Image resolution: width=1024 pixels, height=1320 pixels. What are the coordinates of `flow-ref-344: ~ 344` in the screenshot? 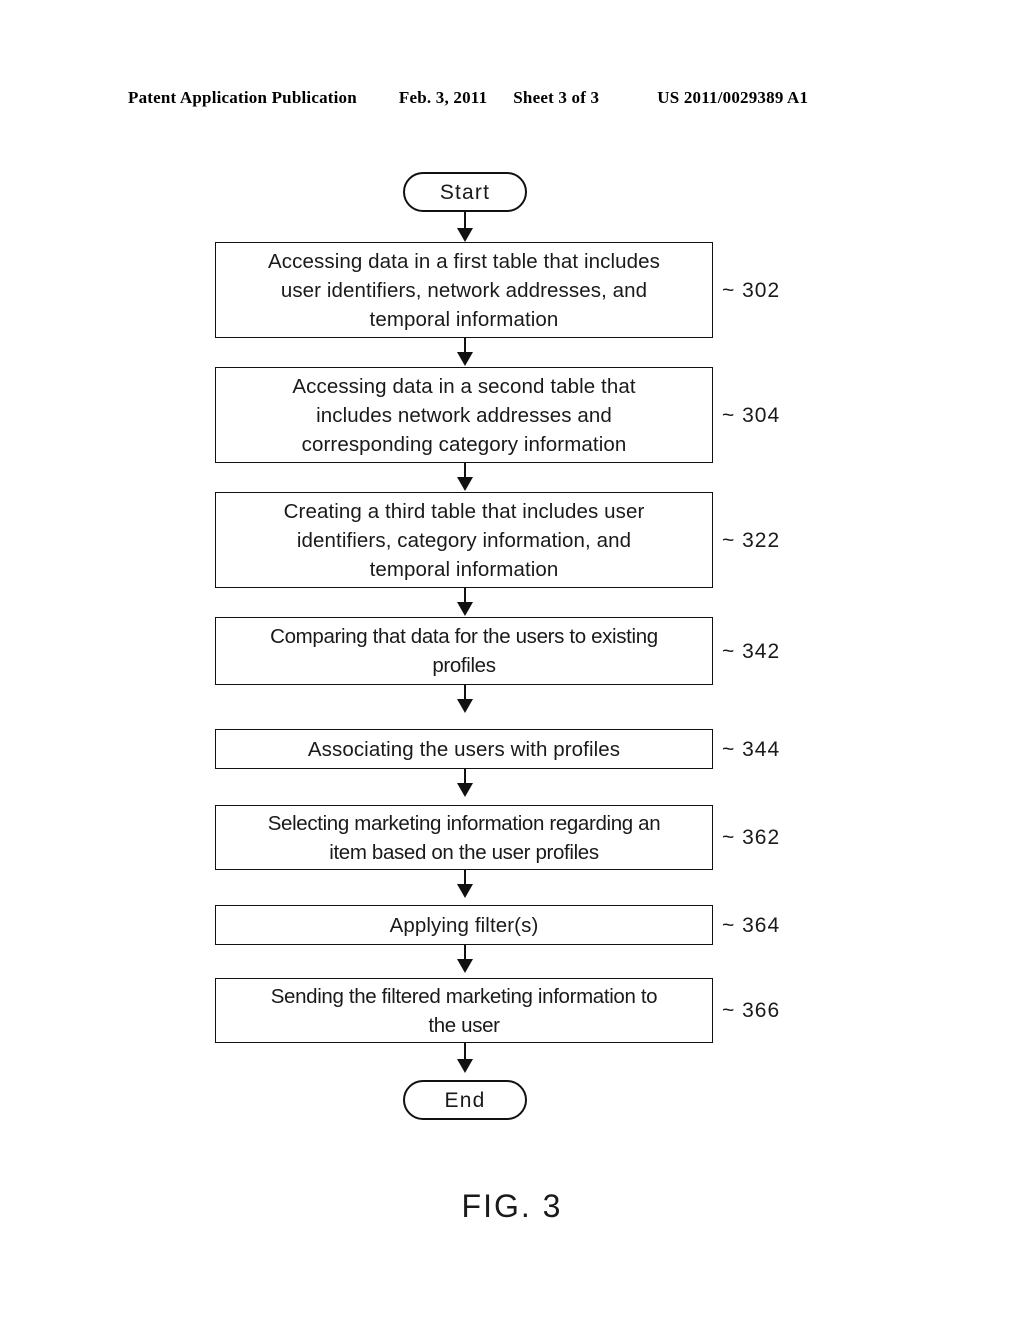 It's located at (751, 749).